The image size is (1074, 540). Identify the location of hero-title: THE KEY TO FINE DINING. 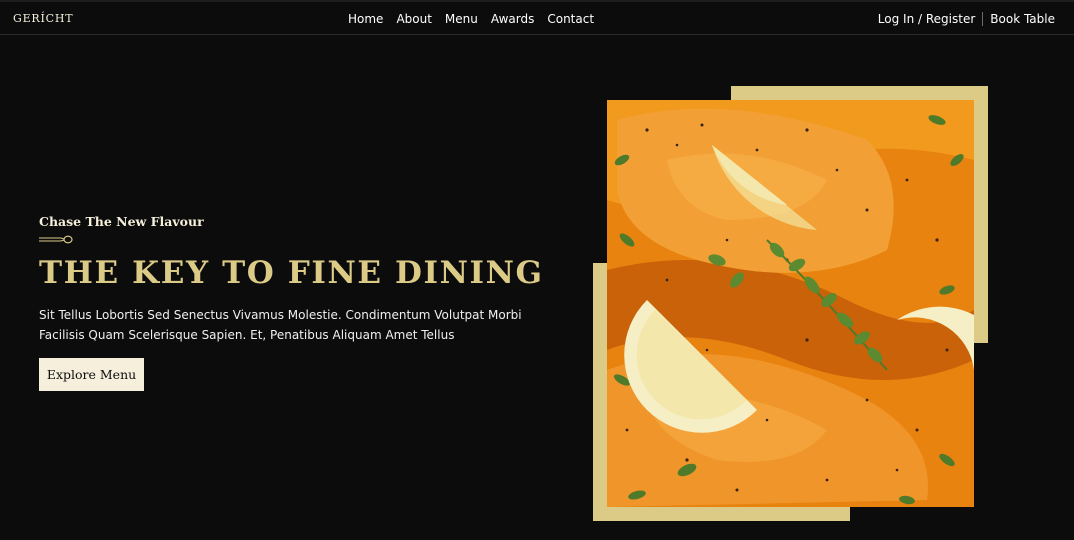
(291, 273).